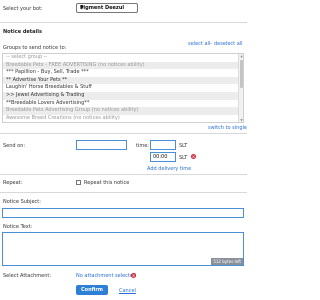 This screenshot has height=300, width=320. What do you see at coordinates (163, 145) in the screenshot?
I see `send-hour-input` at bounding box center [163, 145].